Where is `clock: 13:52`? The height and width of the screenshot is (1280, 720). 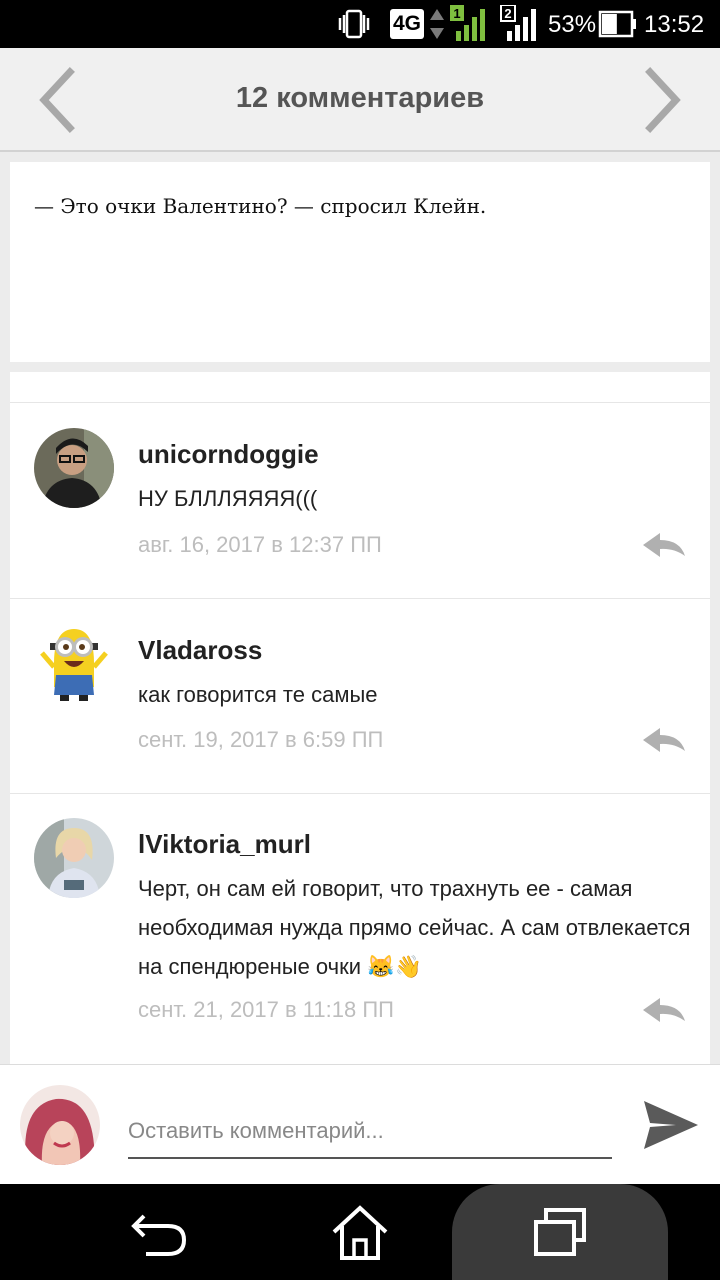
clock: 13:52 is located at coordinates (674, 24).